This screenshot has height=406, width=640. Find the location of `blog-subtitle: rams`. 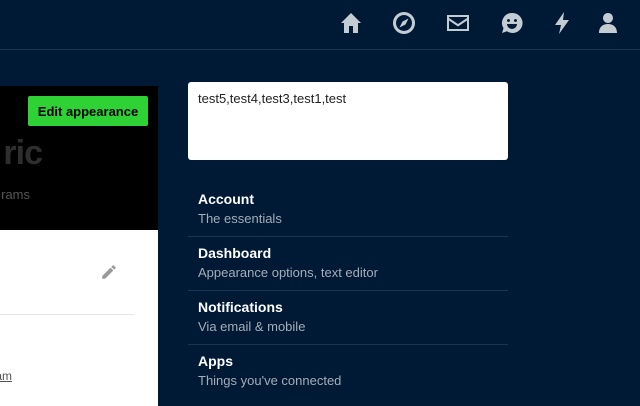

blog-subtitle: rams is located at coordinates (15, 194).